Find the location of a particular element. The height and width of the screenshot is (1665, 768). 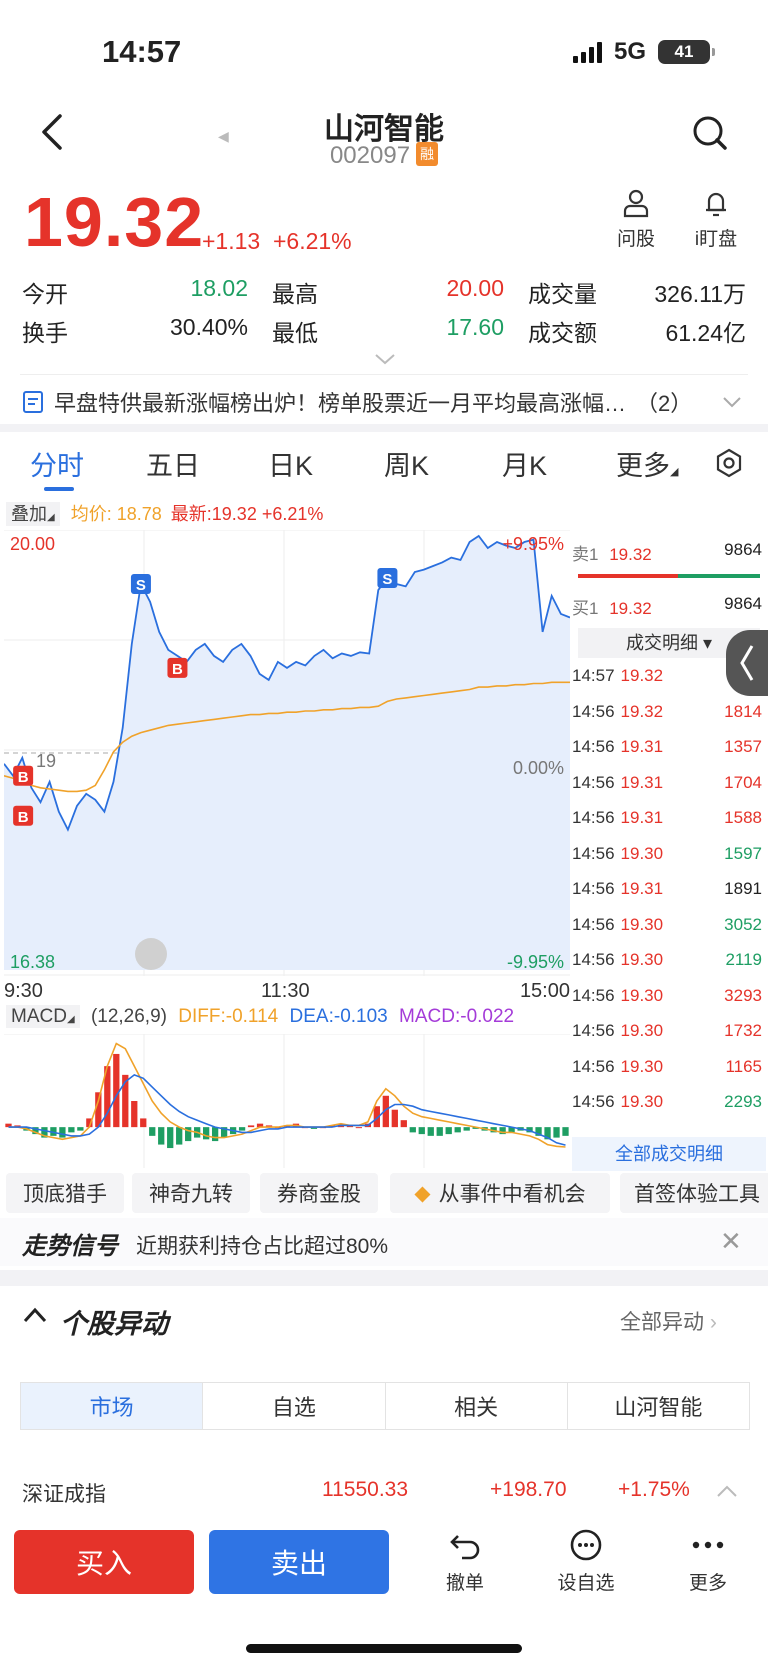

buy-1-label: 买1 is located at coordinates (585, 608).